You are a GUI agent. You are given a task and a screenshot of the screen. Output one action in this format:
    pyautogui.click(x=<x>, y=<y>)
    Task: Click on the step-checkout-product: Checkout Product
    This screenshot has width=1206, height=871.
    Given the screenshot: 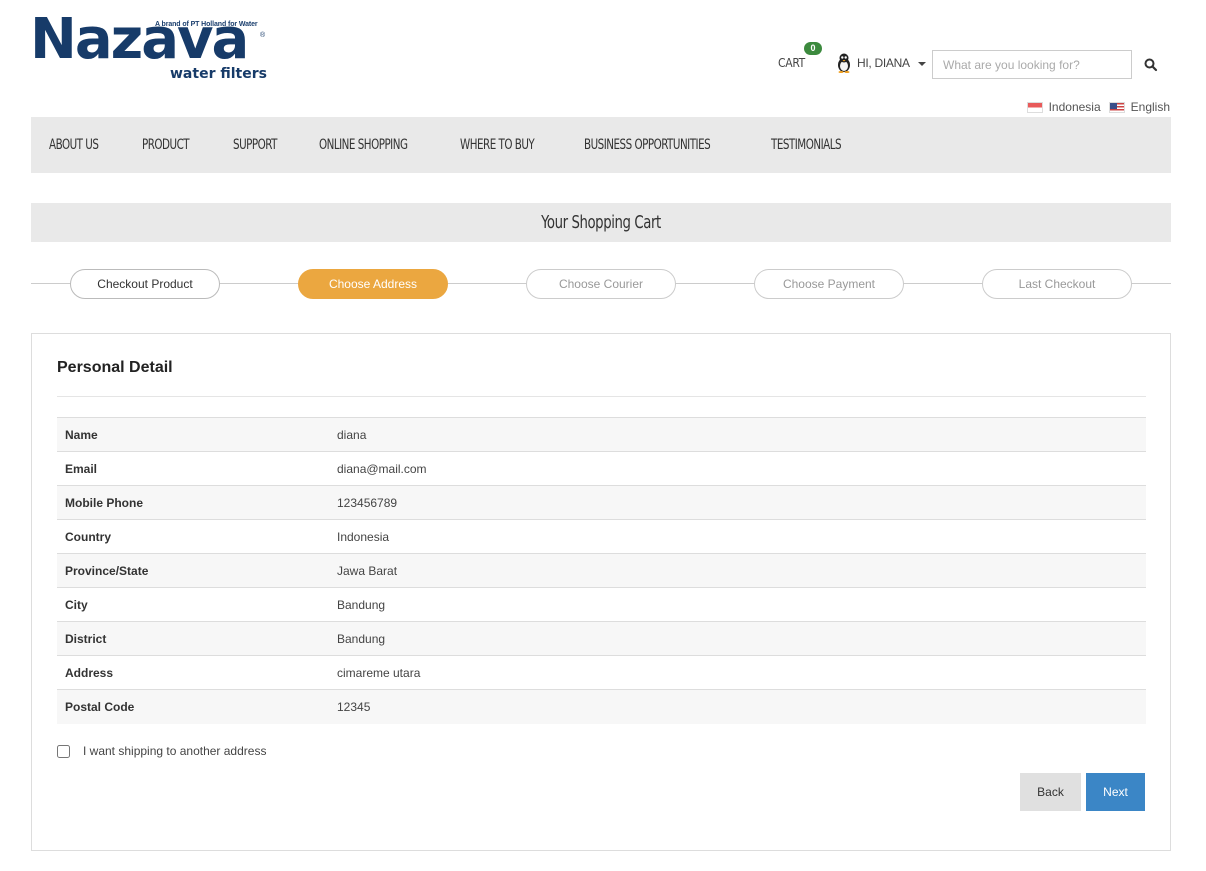 What is the action you would take?
    pyautogui.click(x=145, y=284)
    